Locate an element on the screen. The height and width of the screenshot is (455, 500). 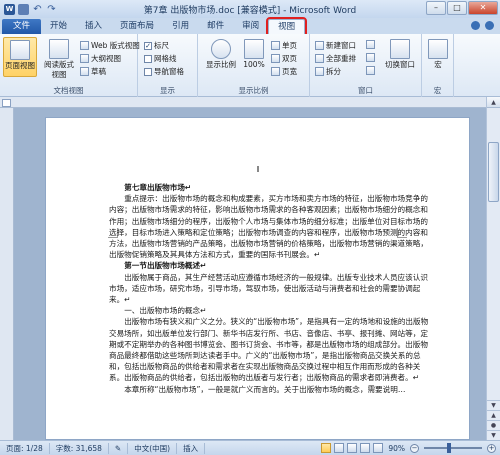
draft-view-icon is located at coordinates (378, 448).